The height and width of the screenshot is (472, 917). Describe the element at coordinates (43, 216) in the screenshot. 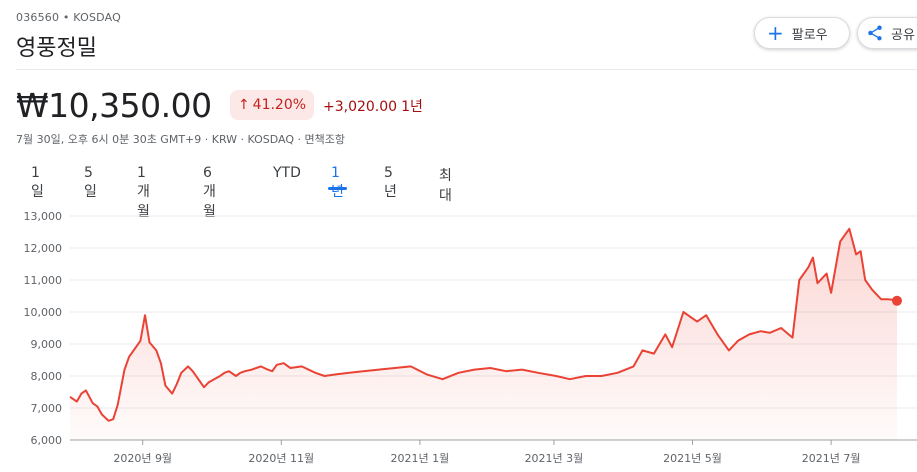

I see `y-tick-label: 13,000` at that location.